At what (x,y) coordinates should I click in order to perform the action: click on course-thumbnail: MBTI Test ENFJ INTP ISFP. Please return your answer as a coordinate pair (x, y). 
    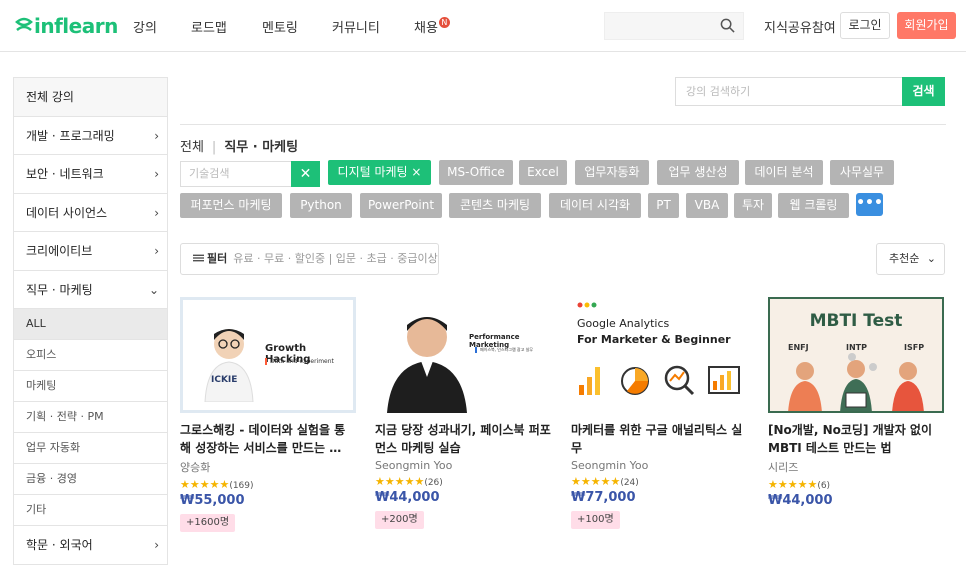
    Looking at the image, I should click on (856, 355).